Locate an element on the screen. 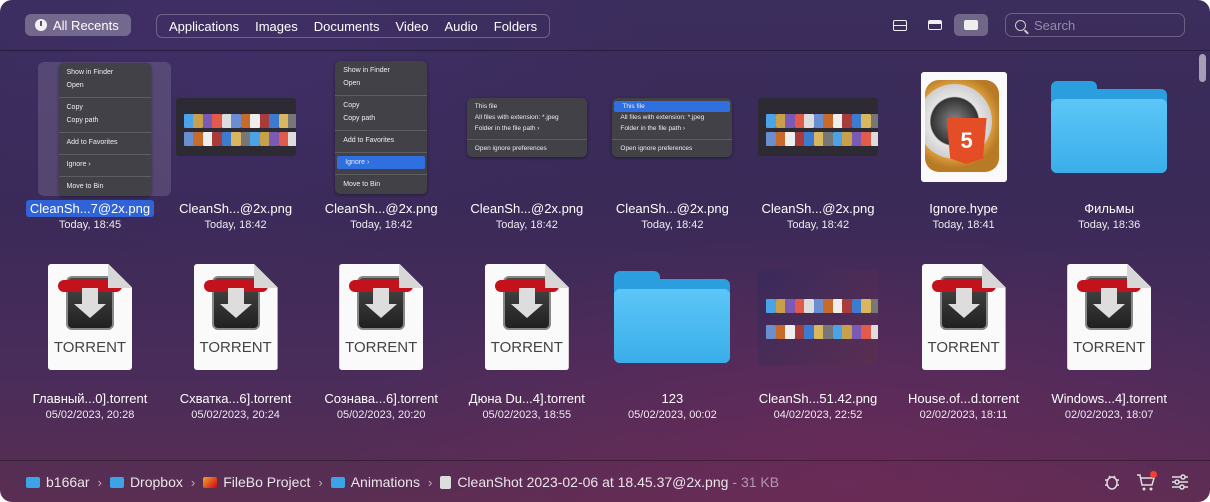 Image resolution: width=1210 pixels, height=502 pixels. all-recents-button: All Recents is located at coordinates (78, 25).